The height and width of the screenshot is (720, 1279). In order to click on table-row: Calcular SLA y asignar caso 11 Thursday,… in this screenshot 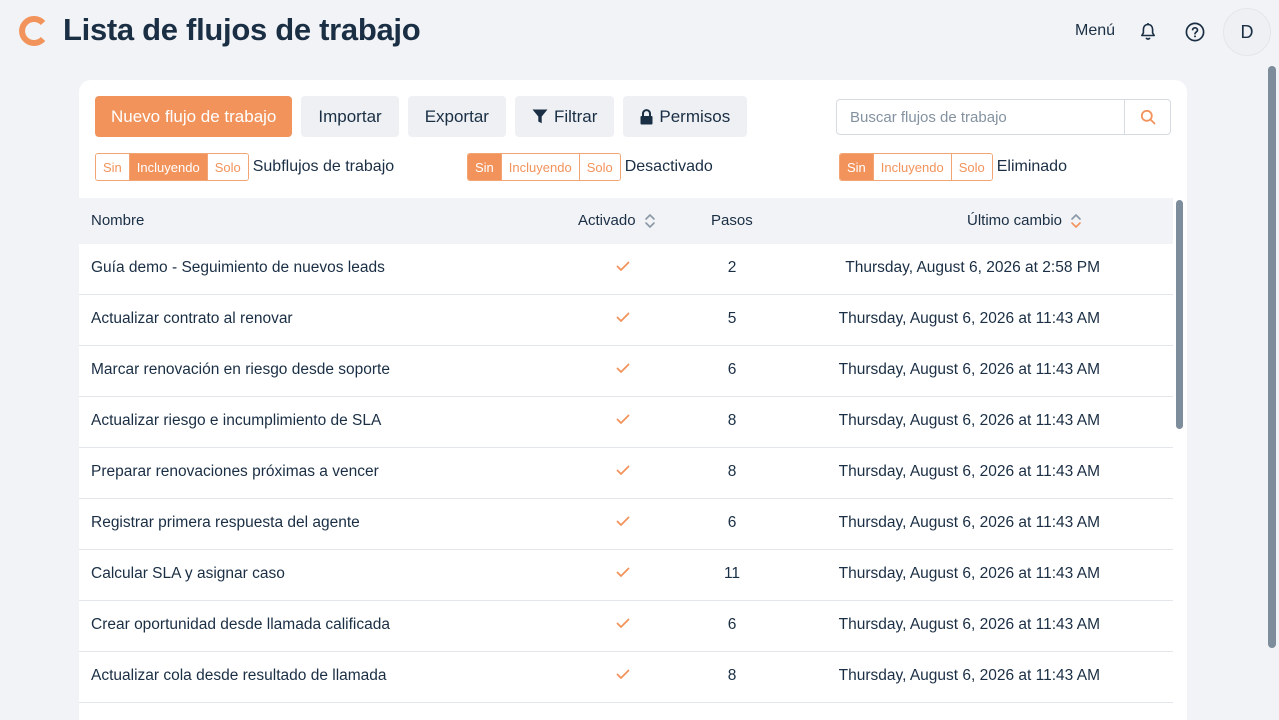, I will do `click(626, 575)`.